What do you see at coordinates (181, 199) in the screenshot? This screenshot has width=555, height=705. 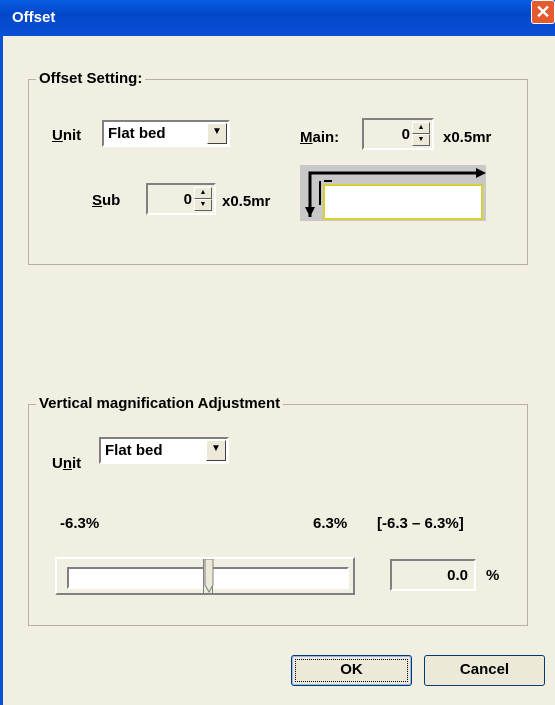 I see `sub-offset-spinner: 0 ▲ ▼` at bounding box center [181, 199].